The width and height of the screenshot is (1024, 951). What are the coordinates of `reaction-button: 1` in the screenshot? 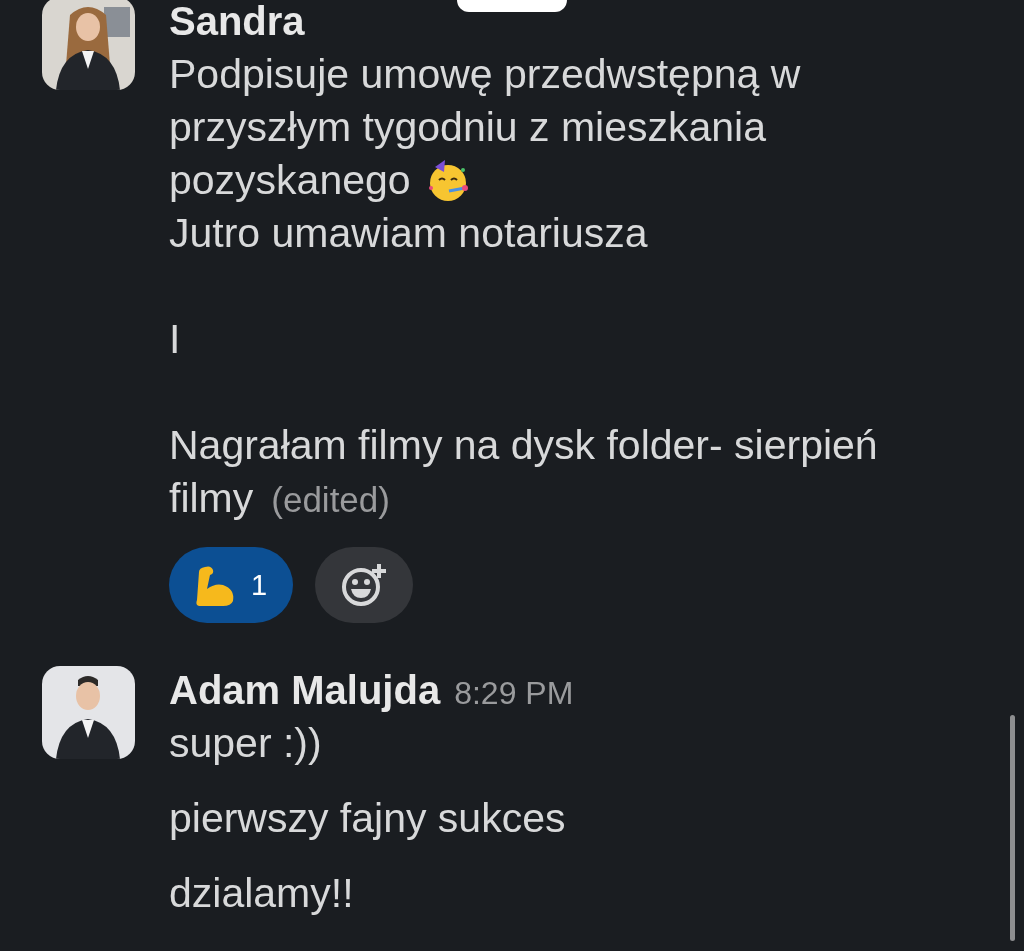 It's located at (231, 585).